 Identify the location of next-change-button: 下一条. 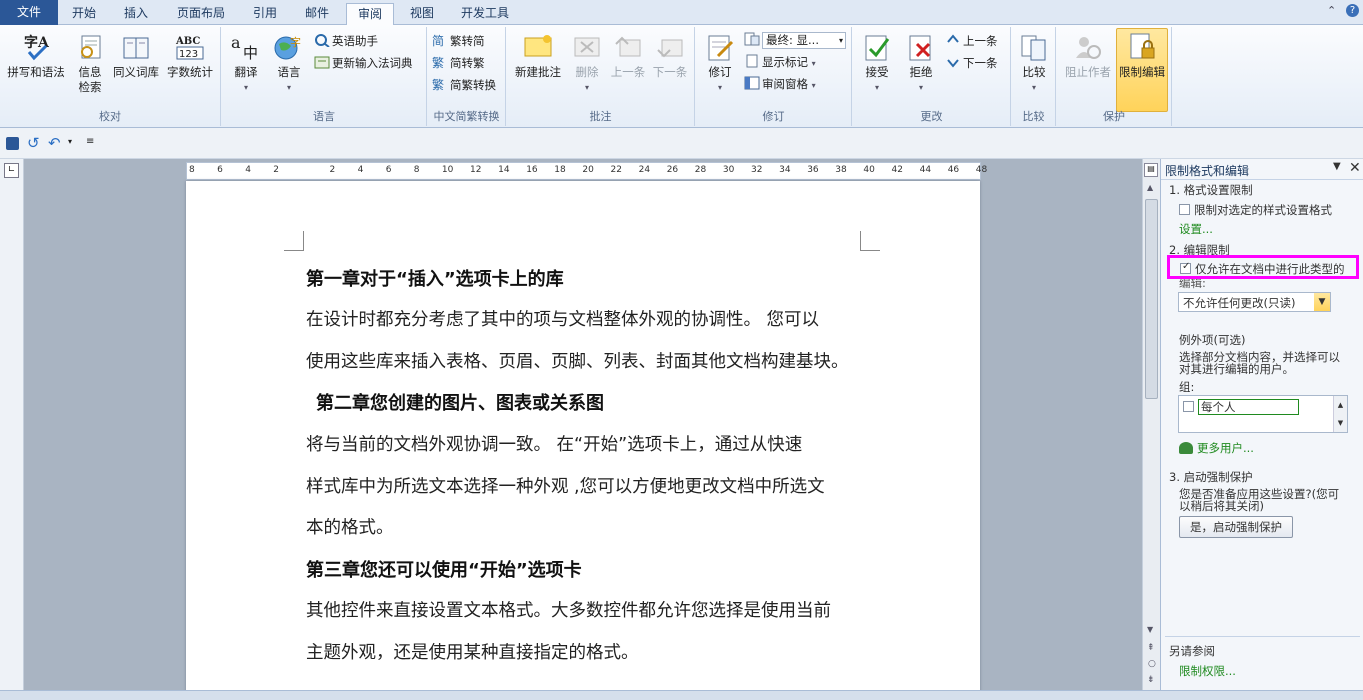
(971, 63).